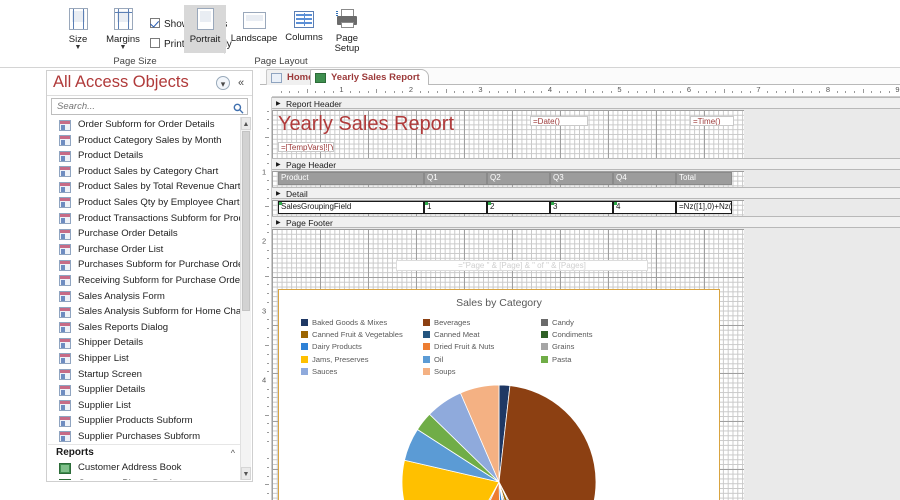  What do you see at coordinates (586, 103) in the screenshot?
I see `band-header-report-header: Report Header` at bounding box center [586, 103].